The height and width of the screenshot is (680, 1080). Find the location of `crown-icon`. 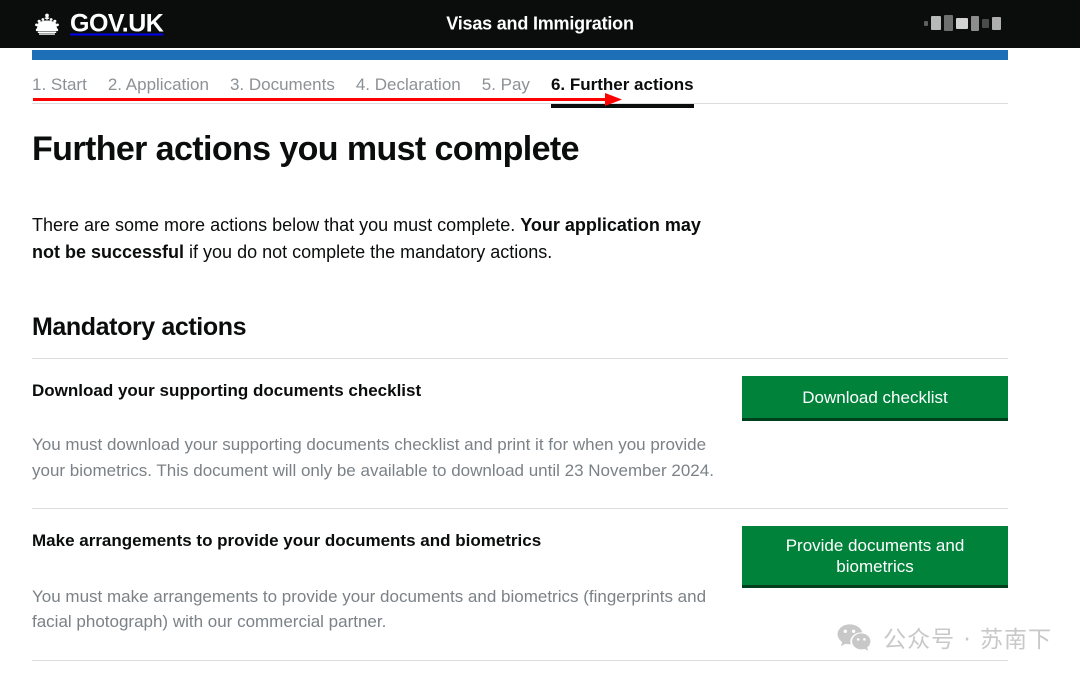

crown-icon is located at coordinates (47, 24).